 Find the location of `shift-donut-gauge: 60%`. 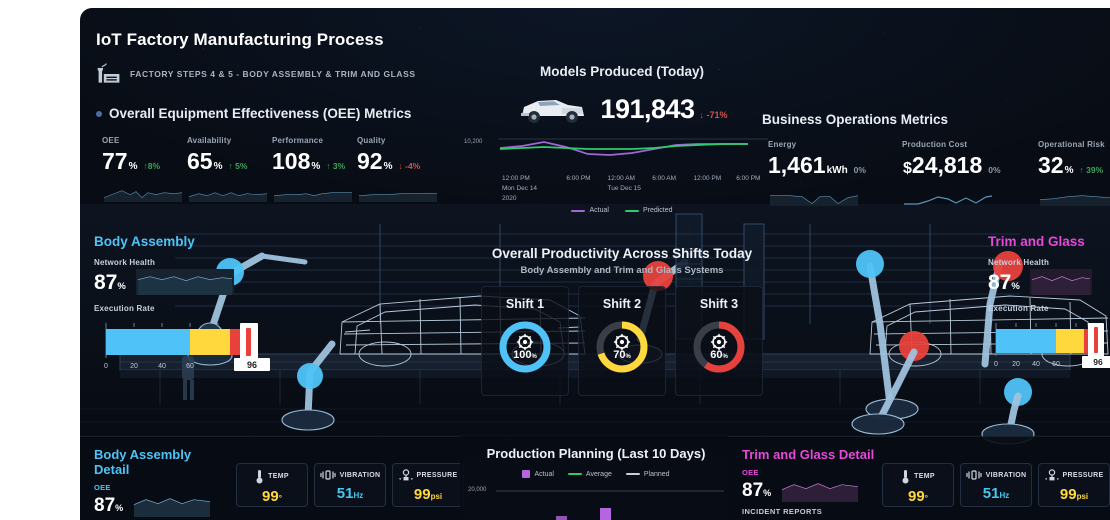

shift-donut-gauge: 60% is located at coordinates (719, 347).